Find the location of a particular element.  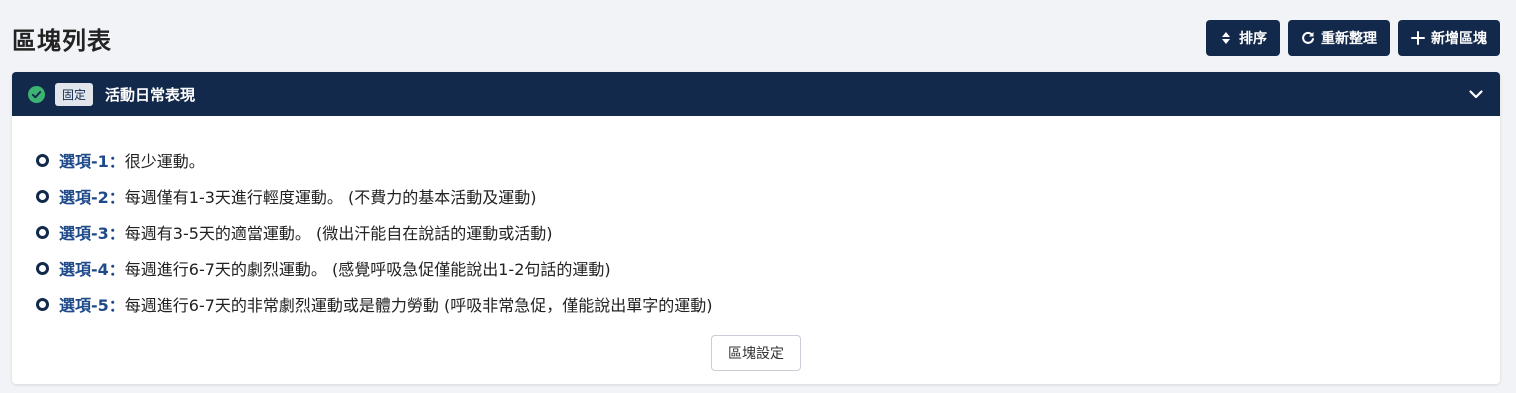

option-text: 每週進行6-7天的劇烈運動。 (感覺呼吸急促僅能說出1-2句話的運動) is located at coordinates (367, 269).